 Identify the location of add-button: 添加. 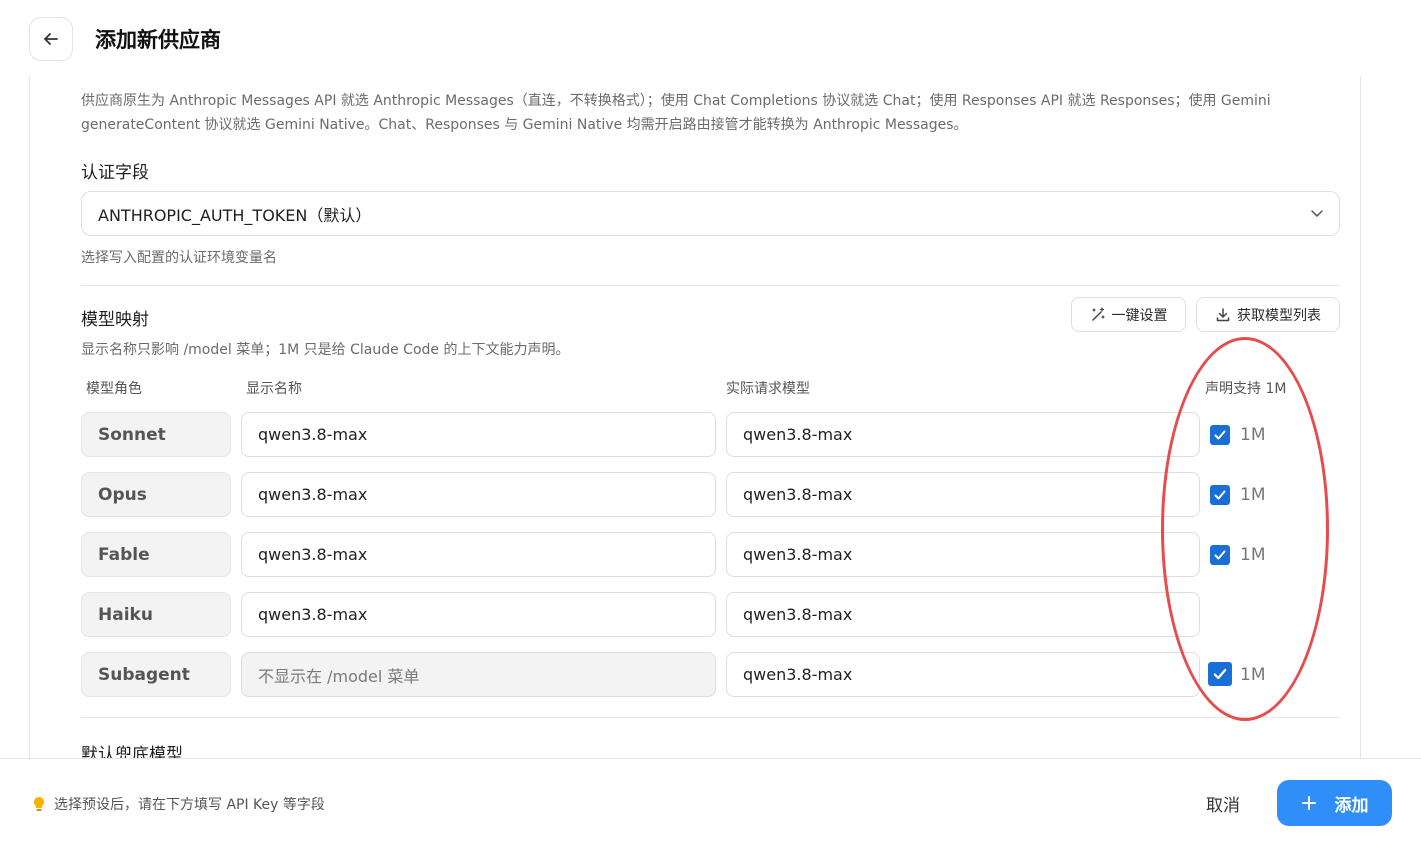
(1334, 803).